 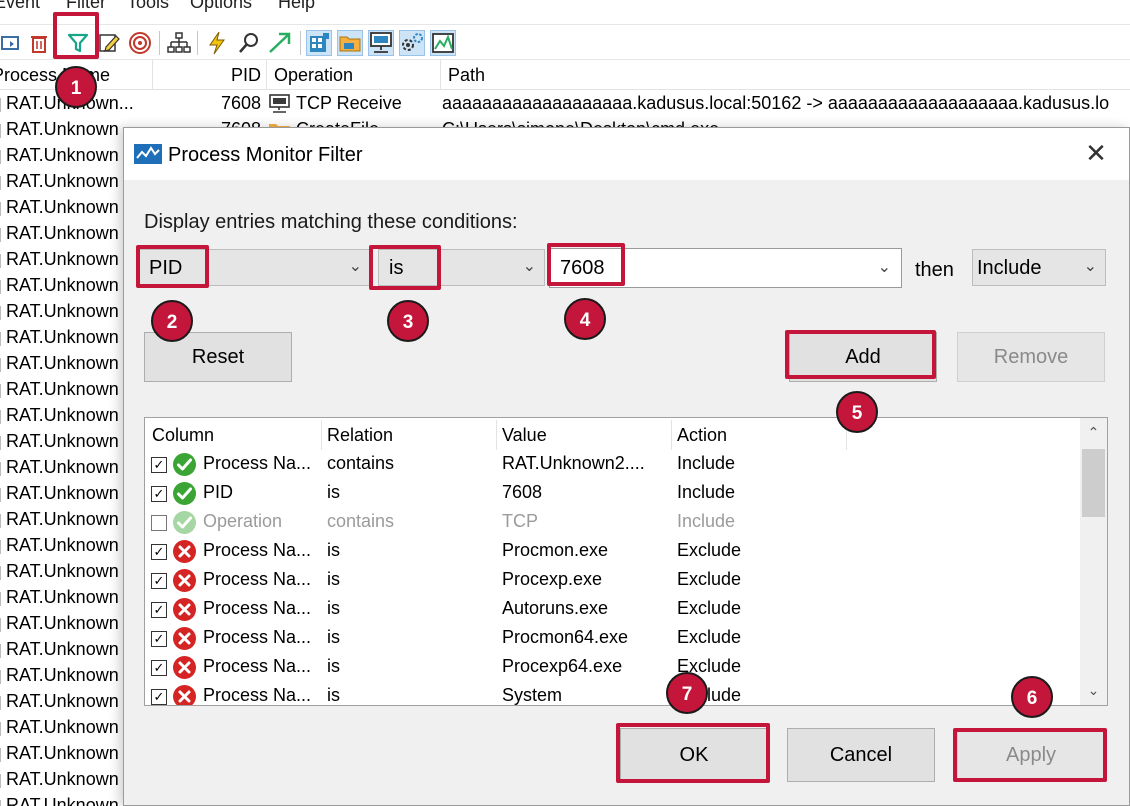 I want to click on toolbar-separator, so click(x=300, y=43).